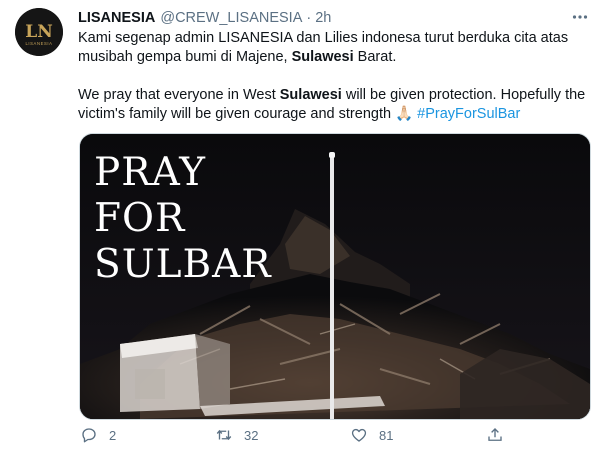  Describe the element at coordinates (38, 43) in the screenshot. I see `svg-text: LISANESIA` at that location.